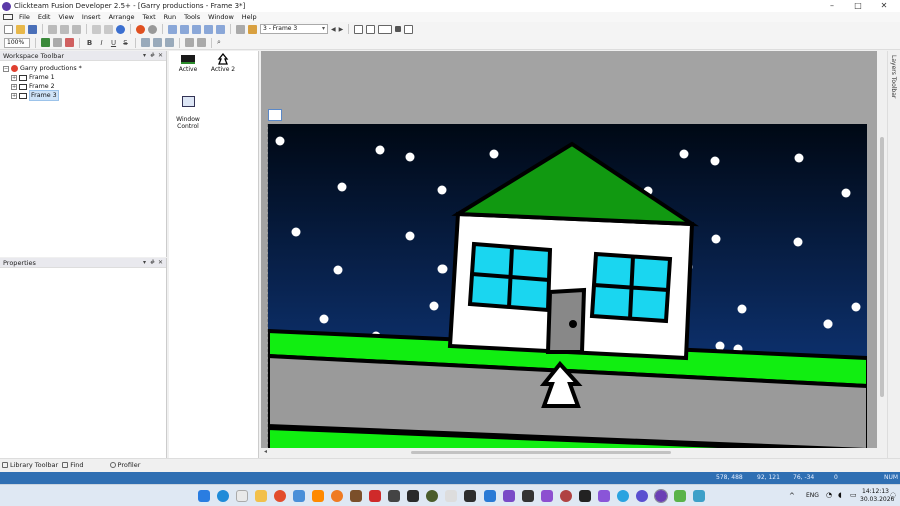 The width and height of the screenshot is (900, 506). What do you see at coordinates (509, 496) in the screenshot?
I see `visual-studio-icon` at bounding box center [509, 496].